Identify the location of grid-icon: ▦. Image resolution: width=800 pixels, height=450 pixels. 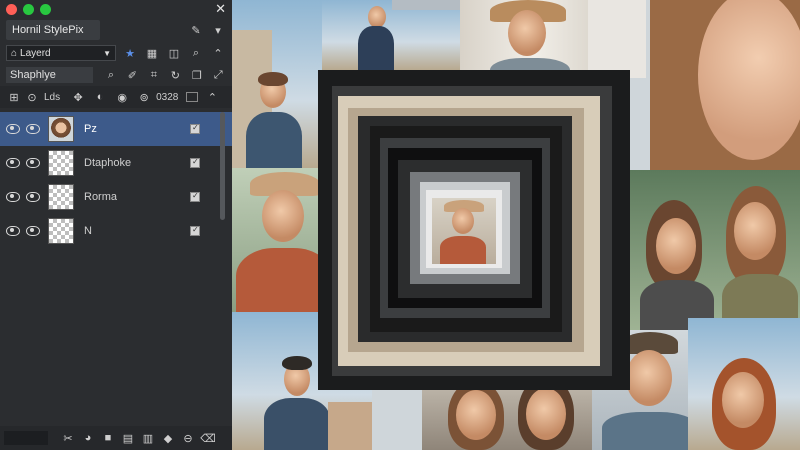
(152, 53).